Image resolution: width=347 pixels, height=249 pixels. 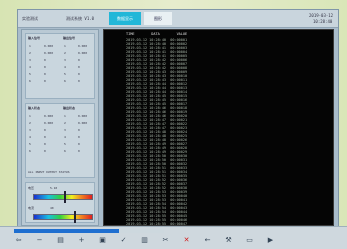 I want to click on status-footer: ALL INPUT OUTPUT STATUS, so click(x=49, y=172).